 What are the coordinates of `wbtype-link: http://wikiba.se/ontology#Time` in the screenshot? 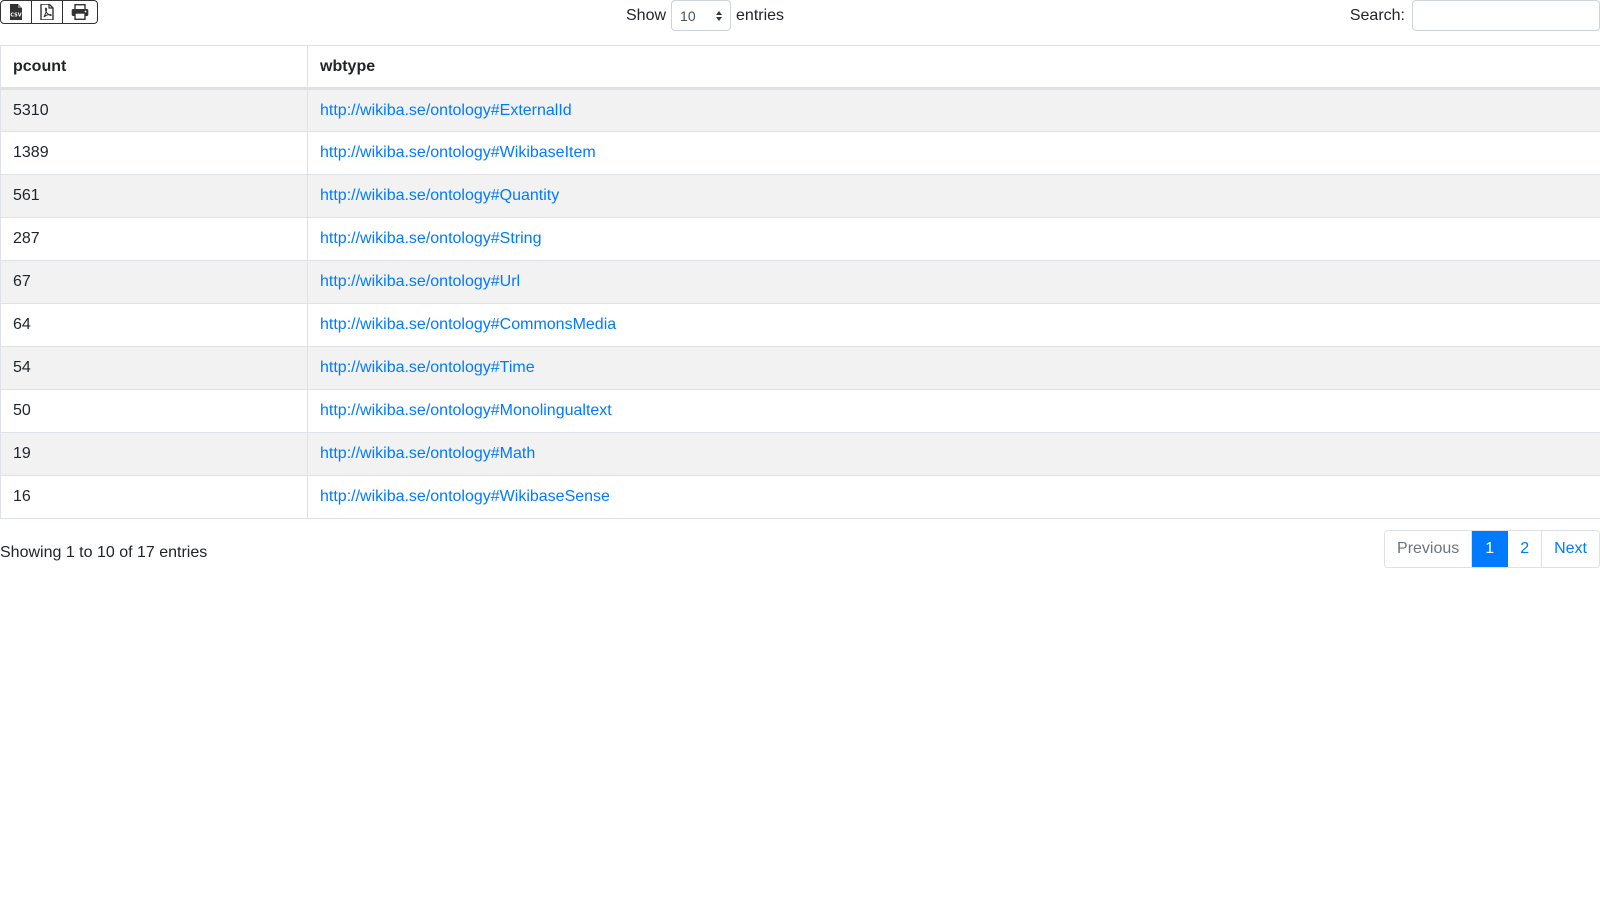 It's located at (427, 367).